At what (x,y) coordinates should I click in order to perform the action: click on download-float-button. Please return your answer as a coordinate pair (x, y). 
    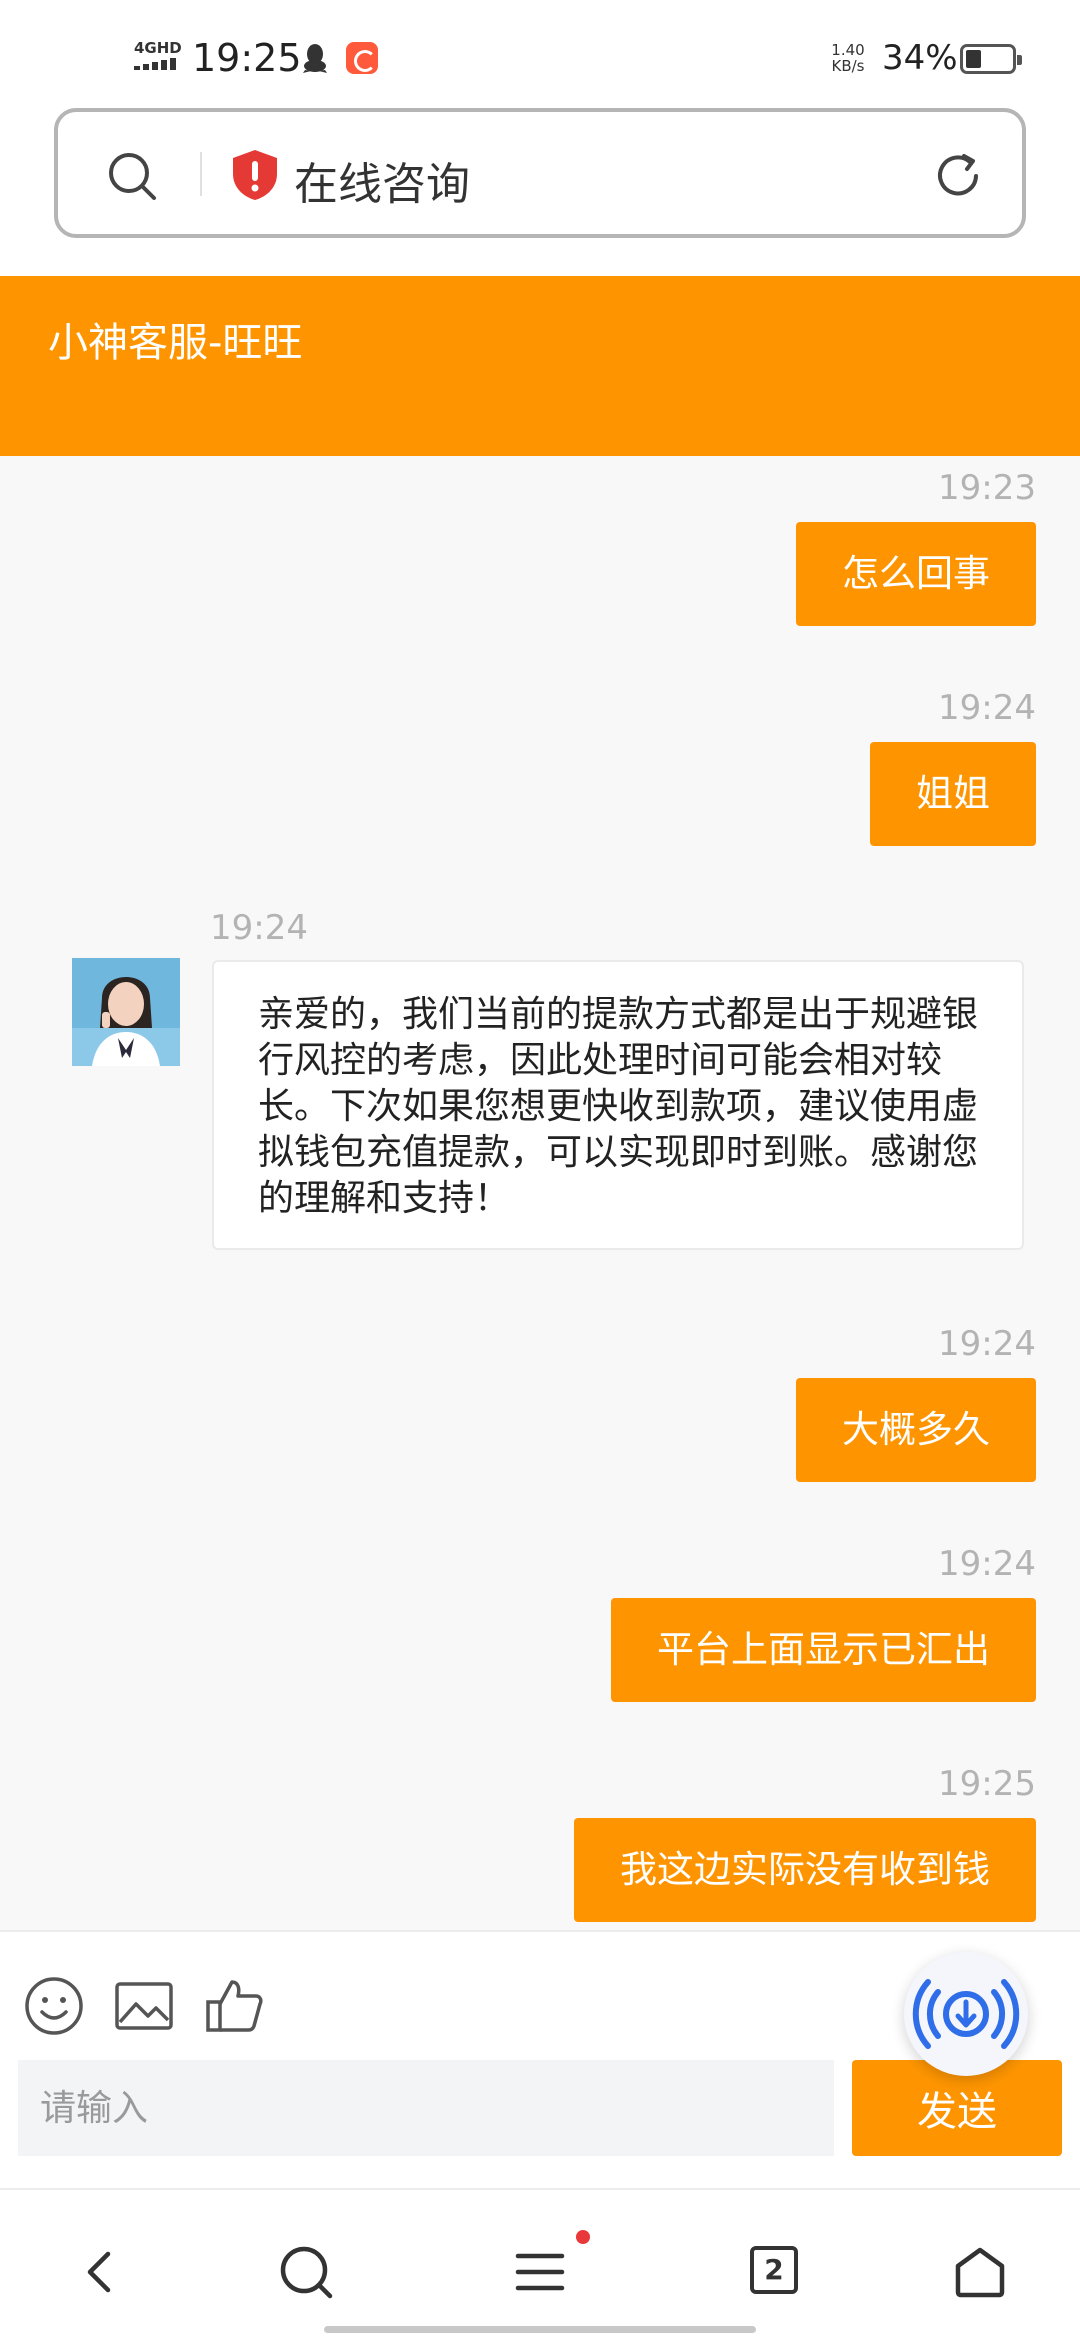
    Looking at the image, I should click on (966, 2014).